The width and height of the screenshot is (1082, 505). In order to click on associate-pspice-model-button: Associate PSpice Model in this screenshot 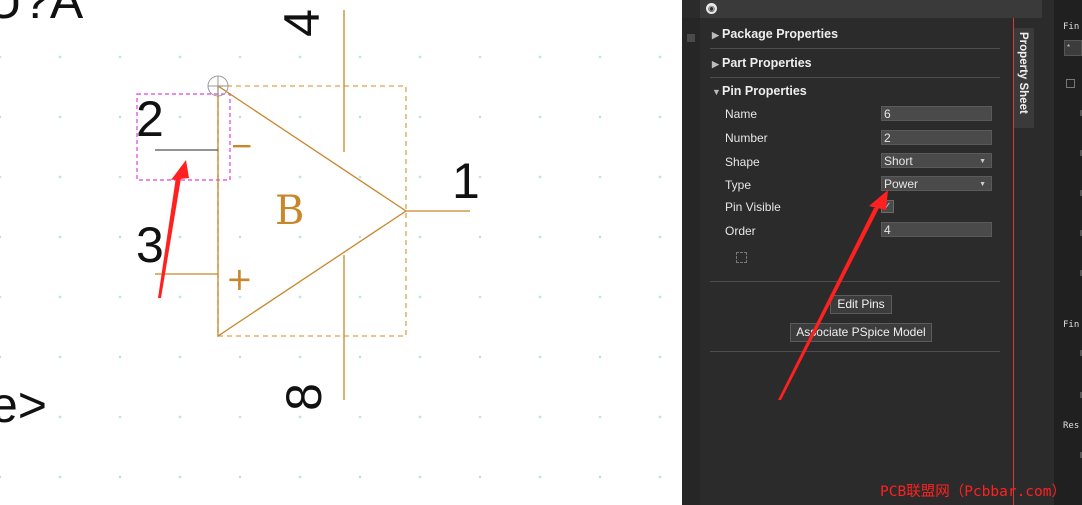, I will do `click(861, 332)`.